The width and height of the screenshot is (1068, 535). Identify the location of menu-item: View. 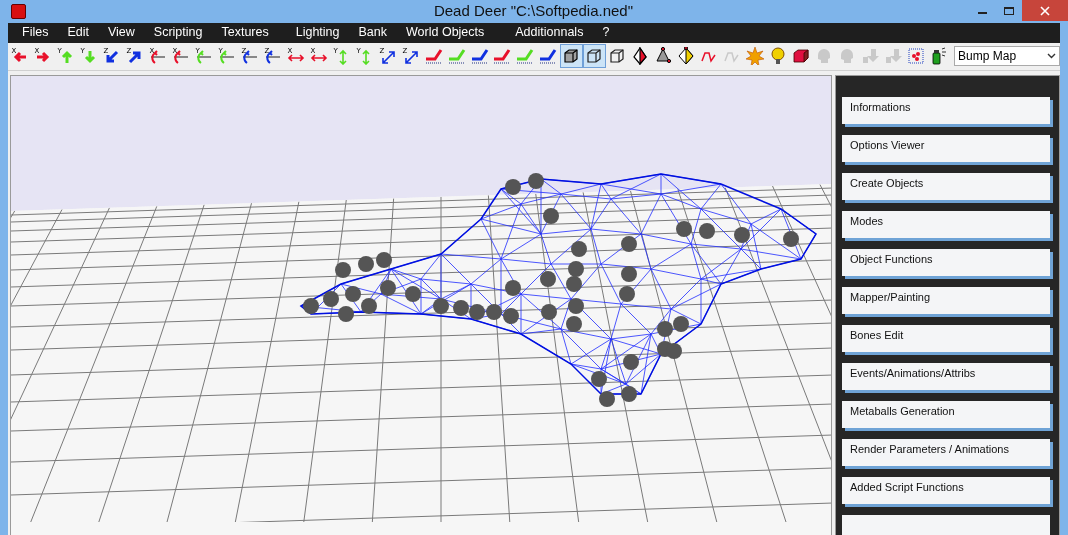
(121, 32).